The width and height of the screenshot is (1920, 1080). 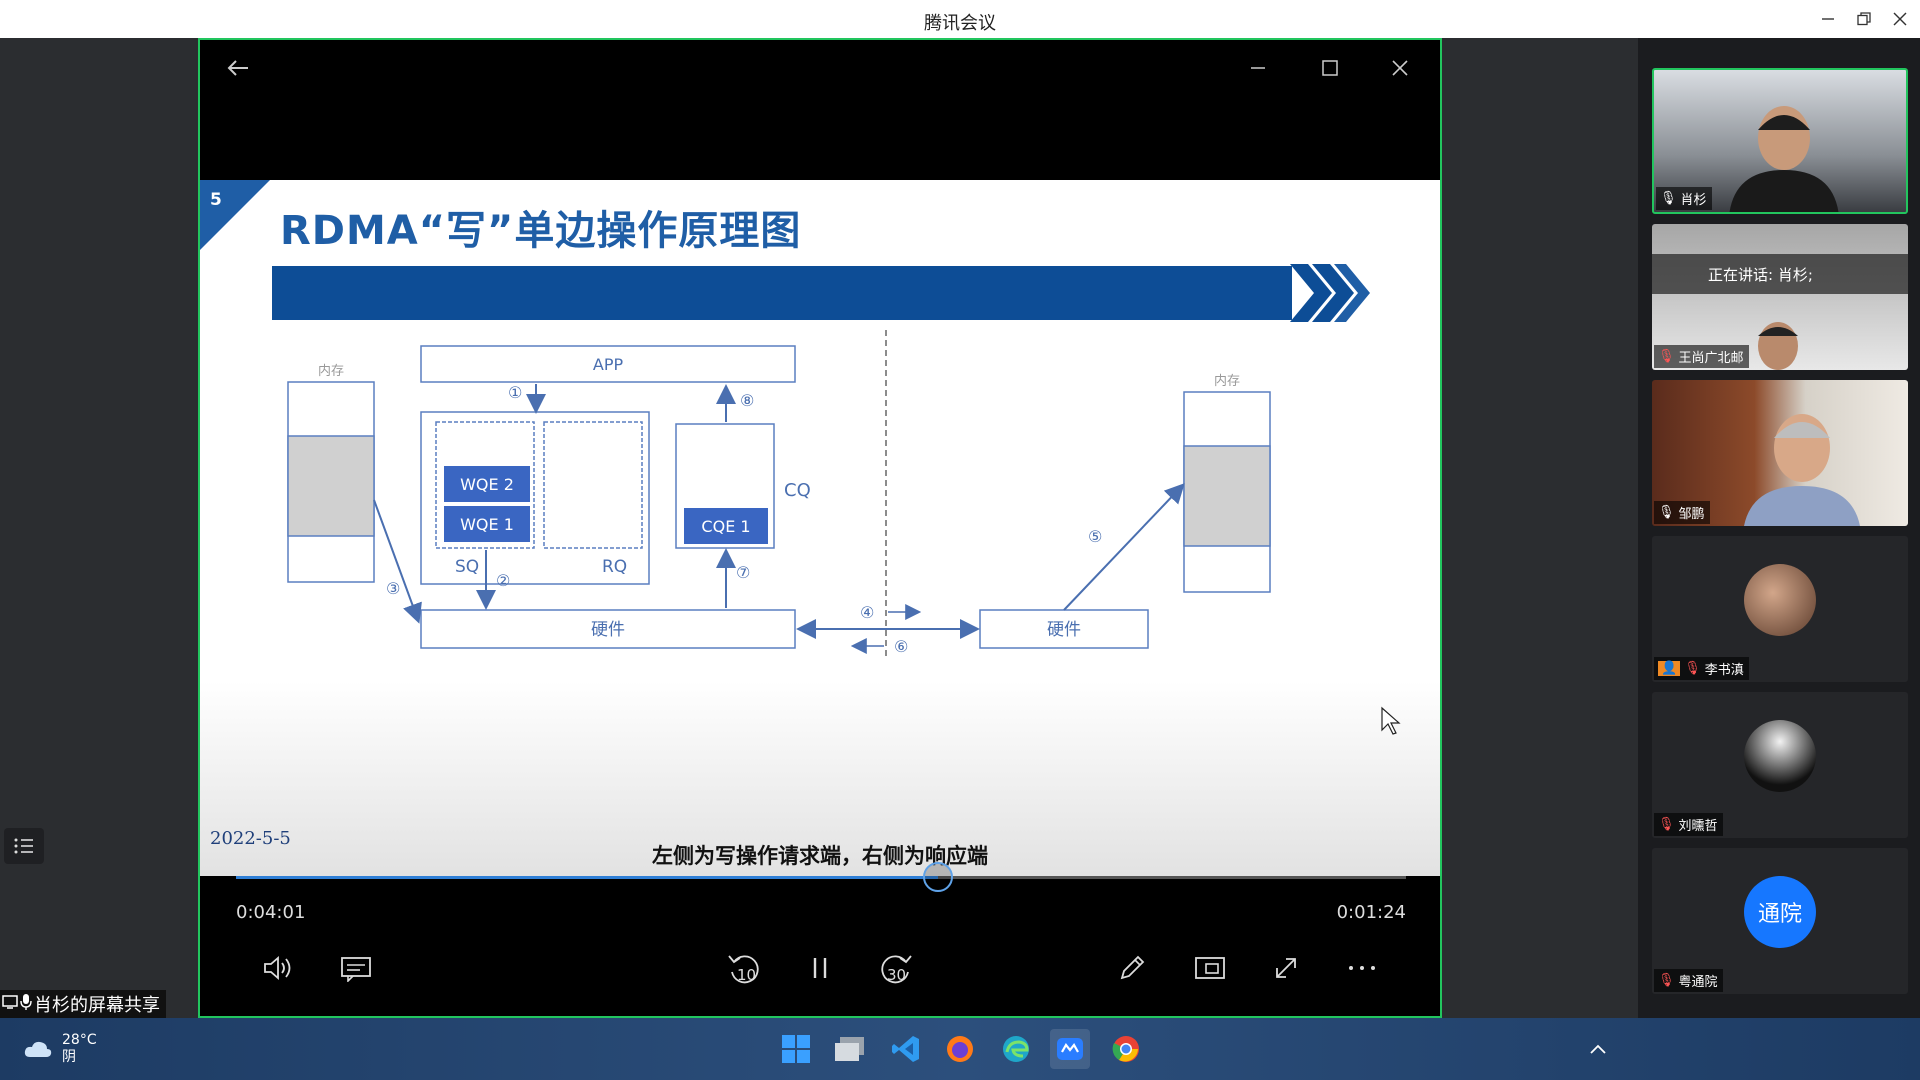 I want to click on player-minimize-icon, so click(x=1258, y=68).